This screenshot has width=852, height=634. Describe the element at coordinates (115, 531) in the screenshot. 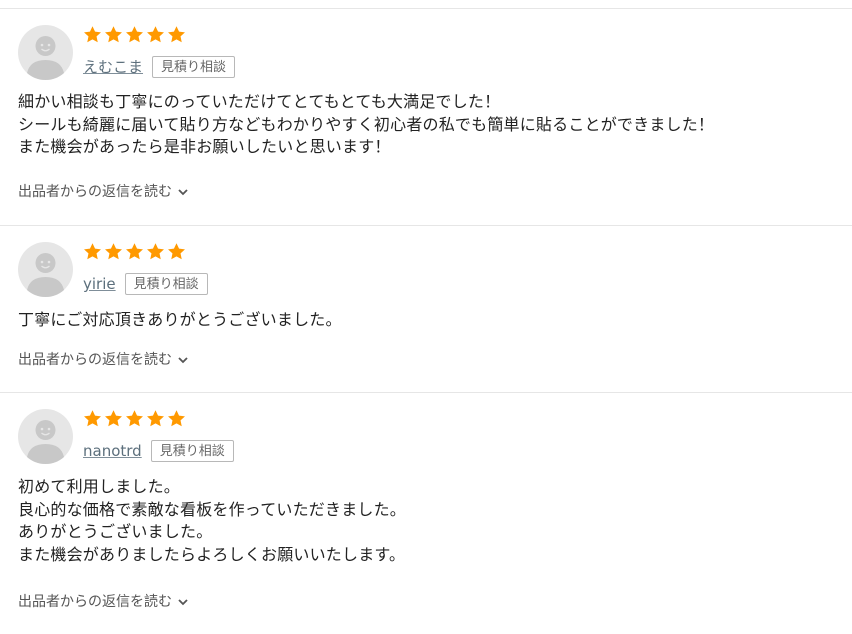

I see `review-text-line: ありがとうございました。` at that location.